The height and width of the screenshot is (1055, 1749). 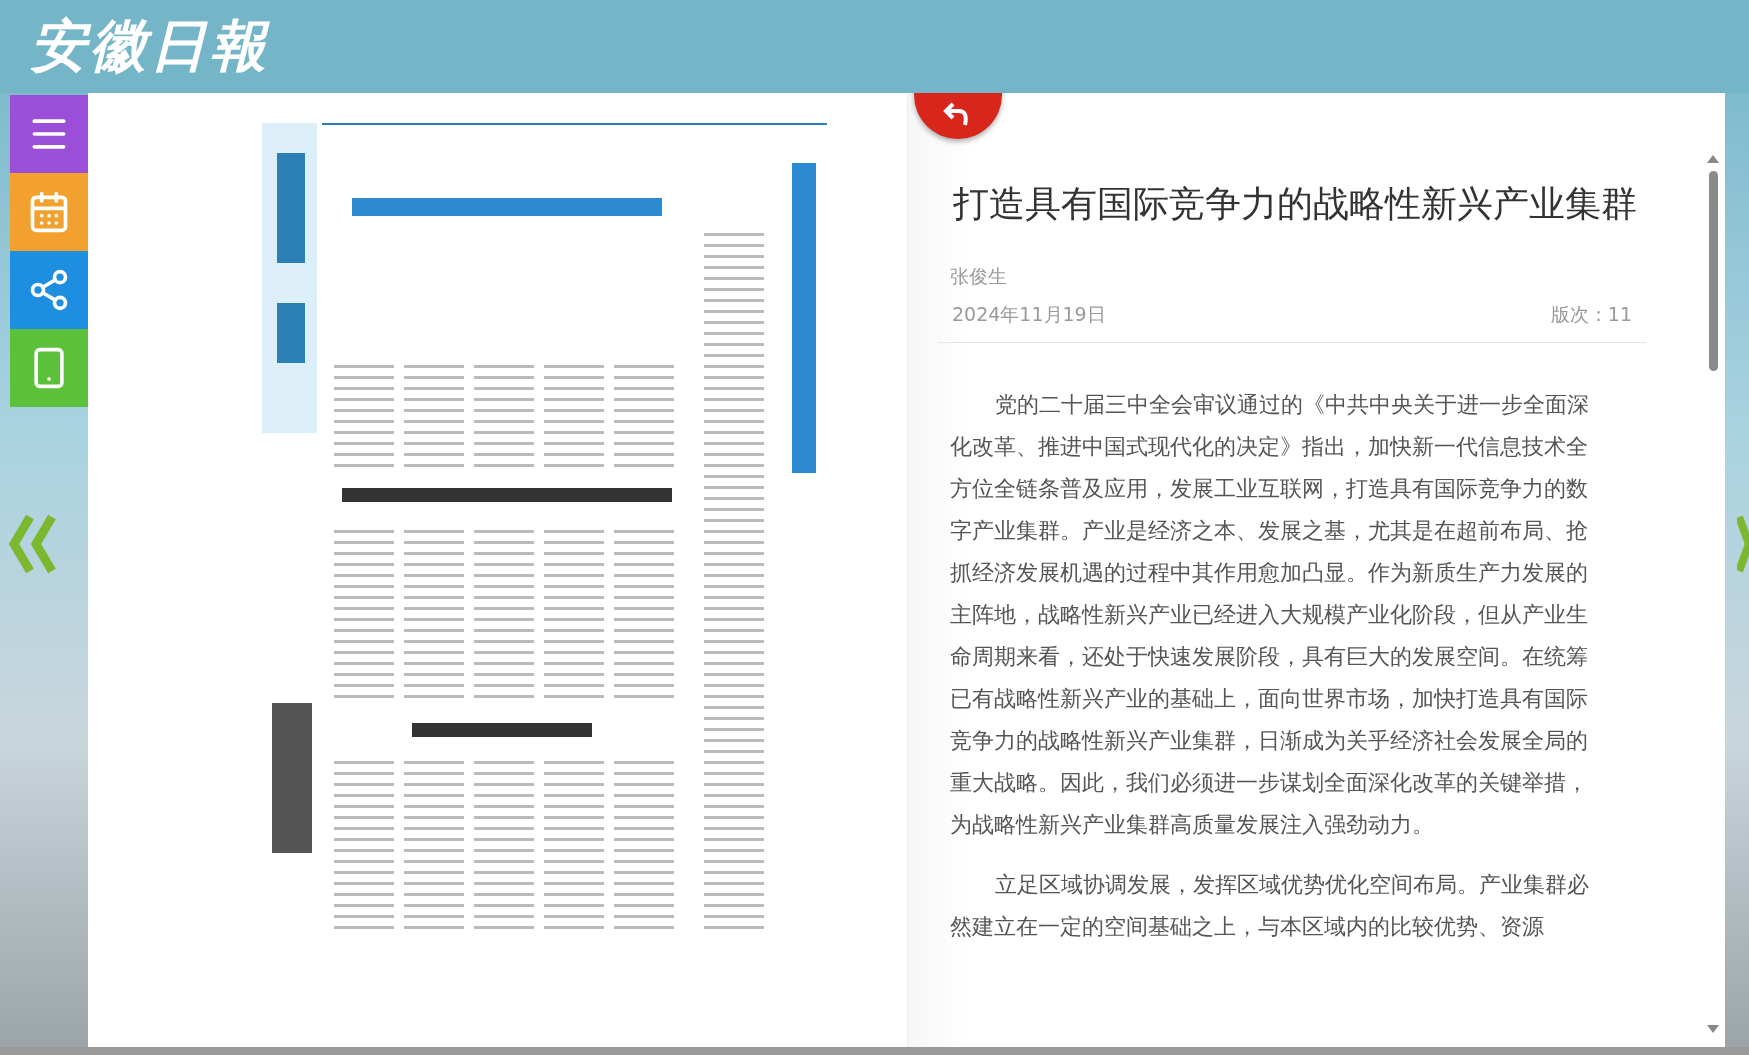 What do you see at coordinates (49, 134) in the screenshot?
I see `menu-button` at bounding box center [49, 134].